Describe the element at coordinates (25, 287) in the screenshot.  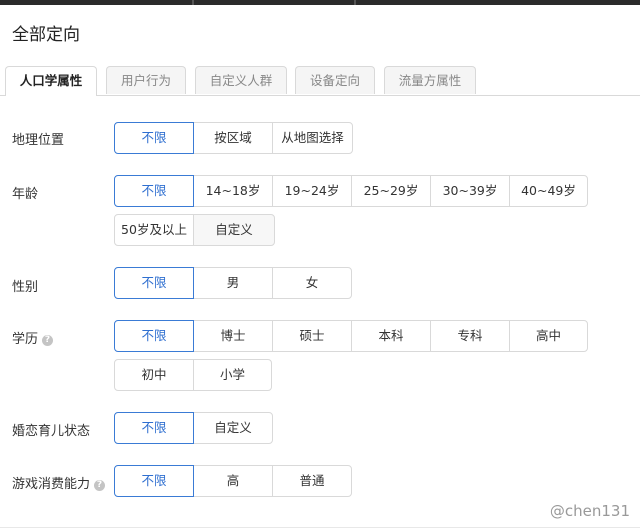
I see `row-label-gender: 性别` at that location.